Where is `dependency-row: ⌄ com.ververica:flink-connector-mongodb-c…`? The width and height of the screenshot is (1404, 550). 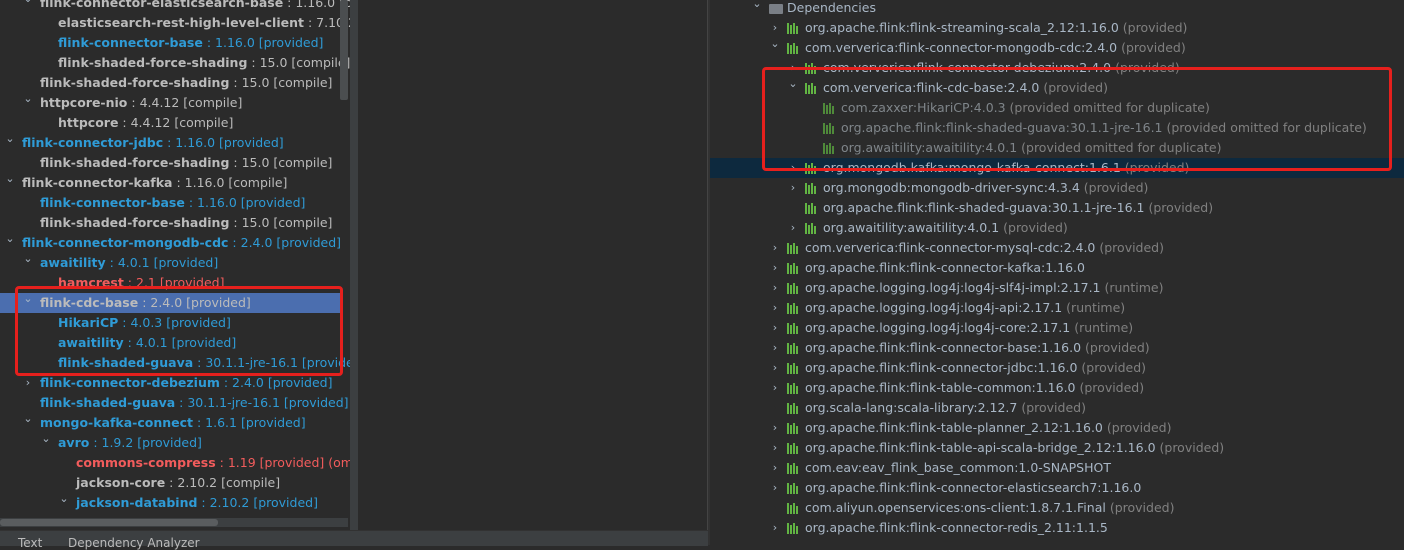
dependency-row: ⌄ com.ververica:flink-connector-mongodb-c… is located at coordinates (1057, 47).